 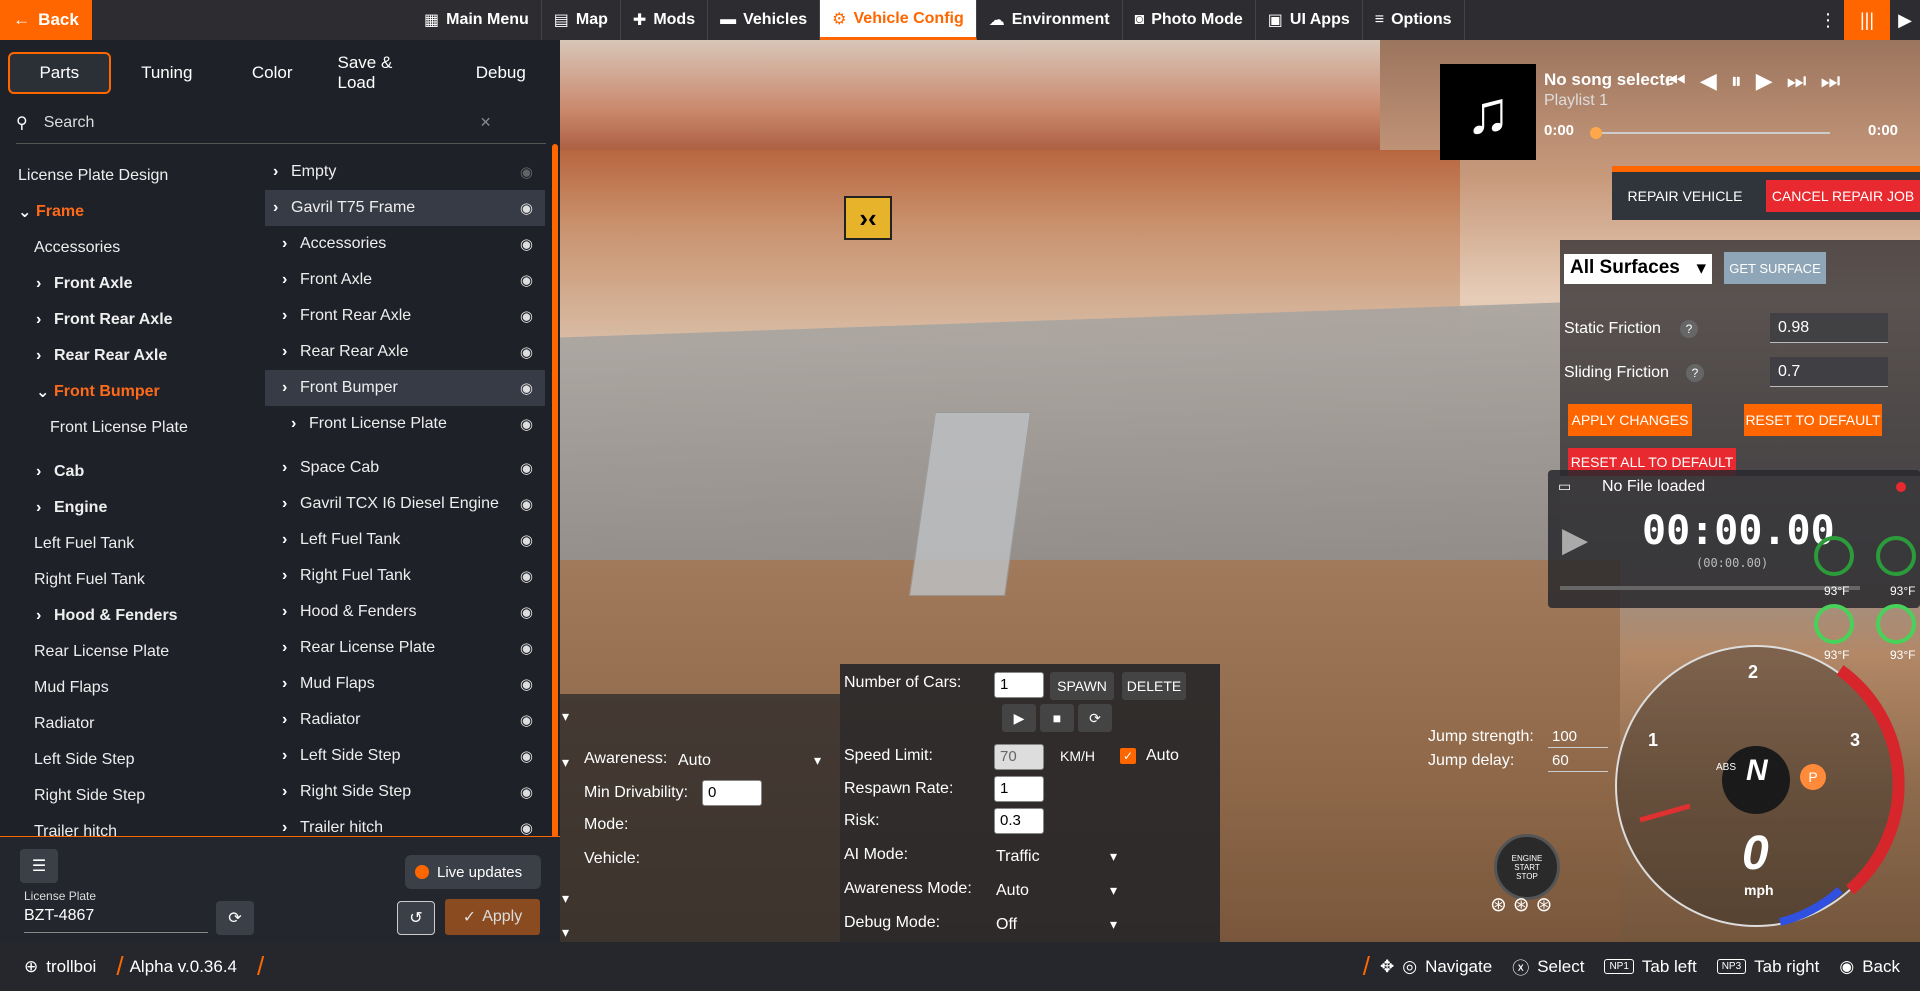 I want to click on min-drivability-input: 0, so click(x=732, y=793).